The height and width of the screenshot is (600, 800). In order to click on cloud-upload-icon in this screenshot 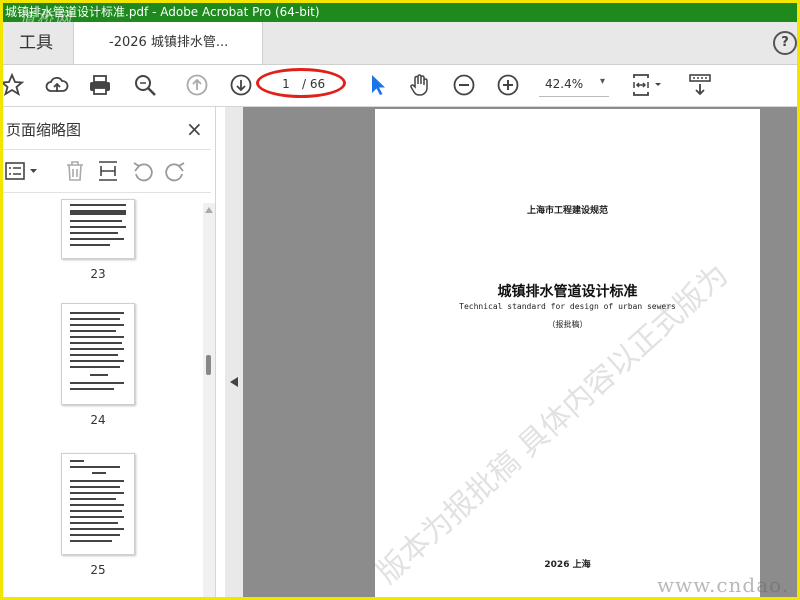, I will do `click(57, 85)`.